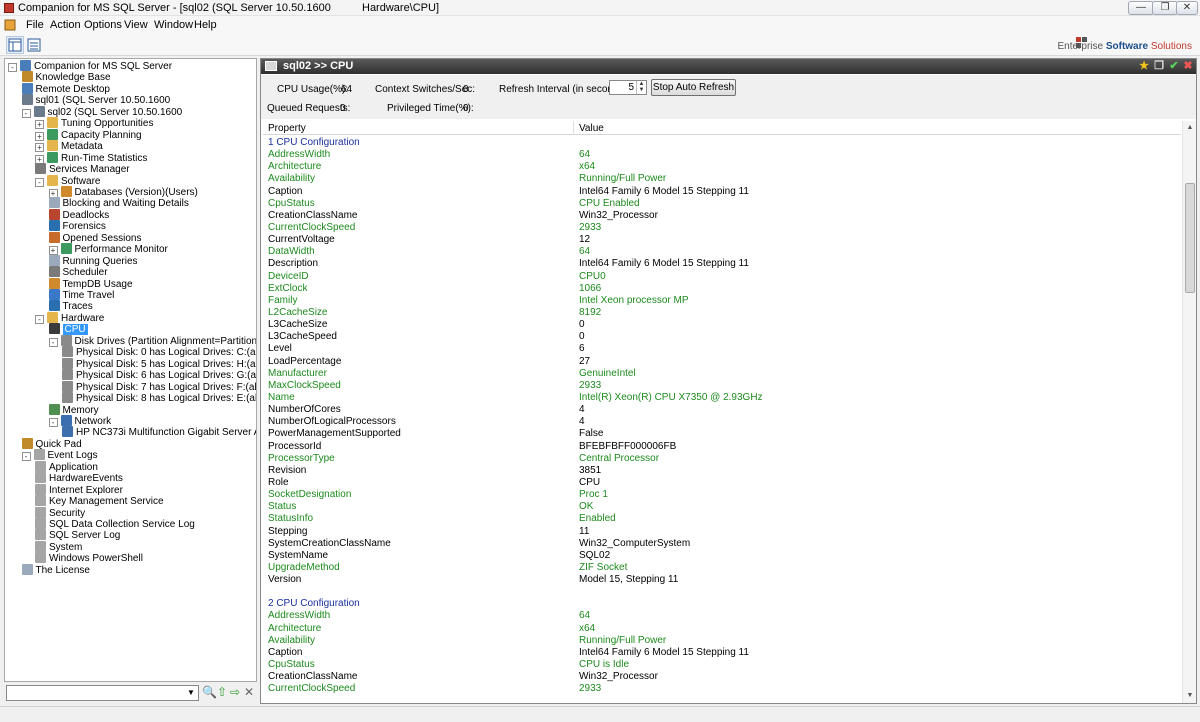 This screenshot has height=722, width=1200. Describe the element at coordinates (35, 25) in the screenshot. I see `menu-file: File` at that location.